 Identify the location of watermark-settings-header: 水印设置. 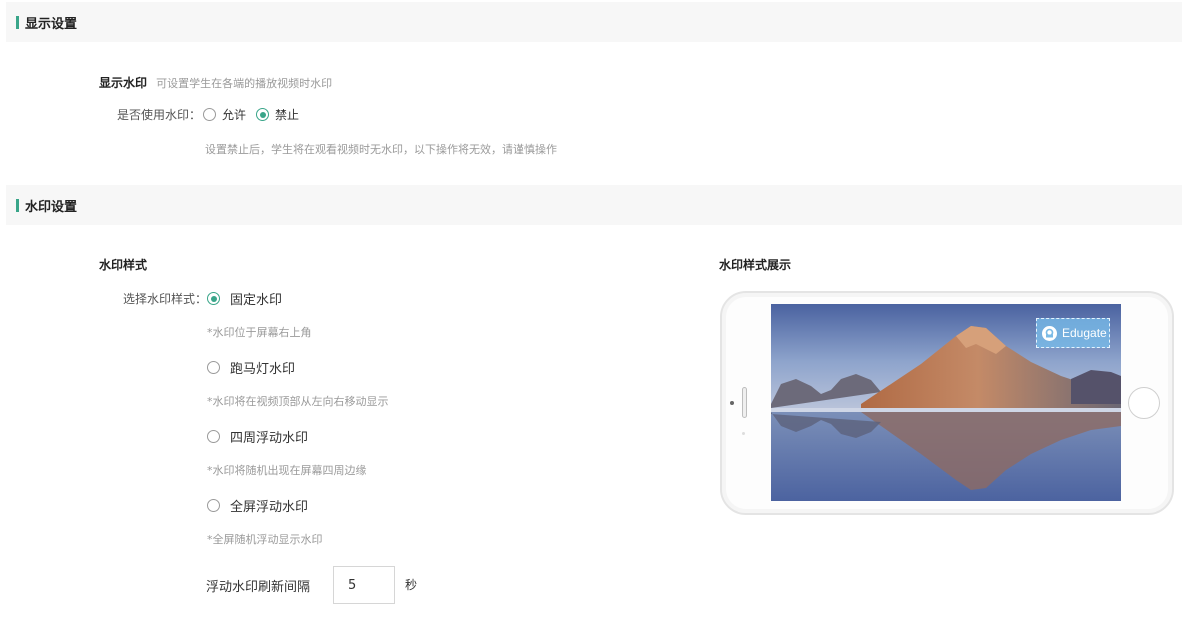
(594, 205).